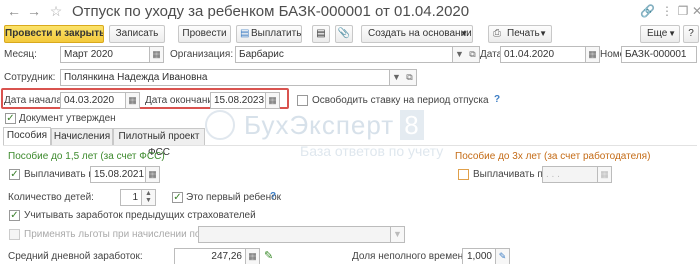  I want to click on stepper-icon: ▲ ▼, so click(149, 197).